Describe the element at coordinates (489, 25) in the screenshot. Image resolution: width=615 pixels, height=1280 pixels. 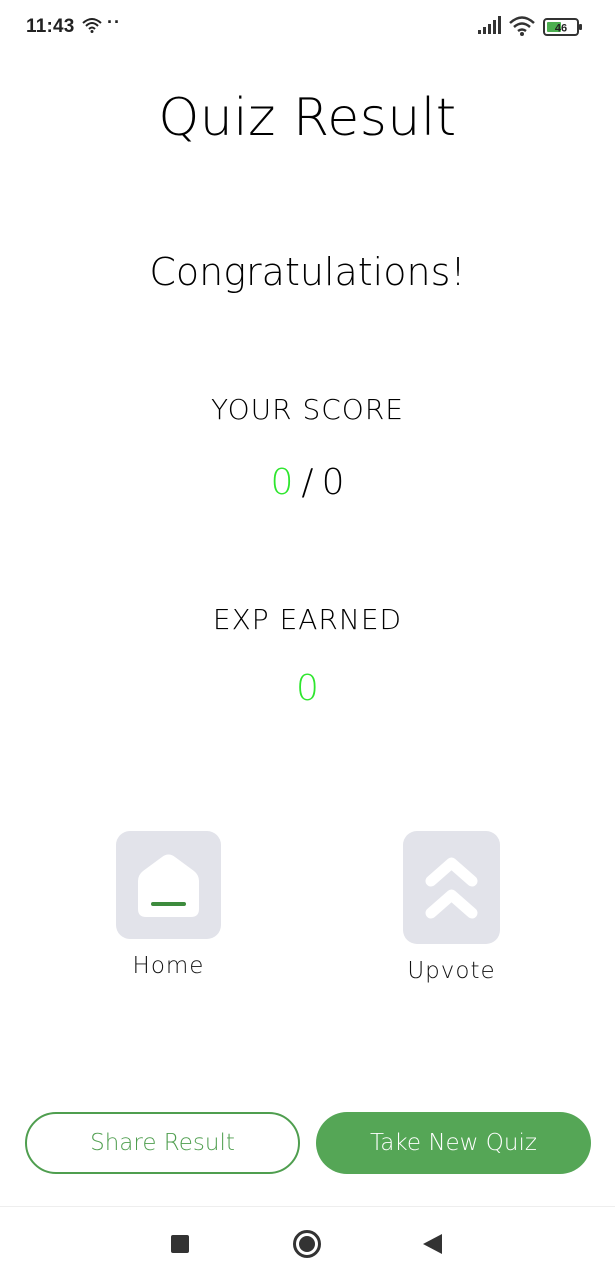
I see `signal-icon` at that location.